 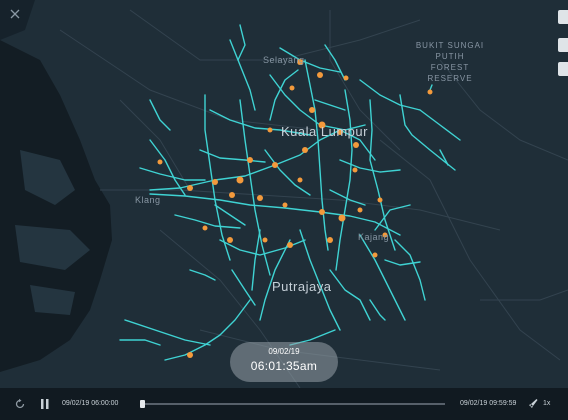 I want to click on range-end-label: 09/02/19 09:59:59, so click(x=488, y=403).